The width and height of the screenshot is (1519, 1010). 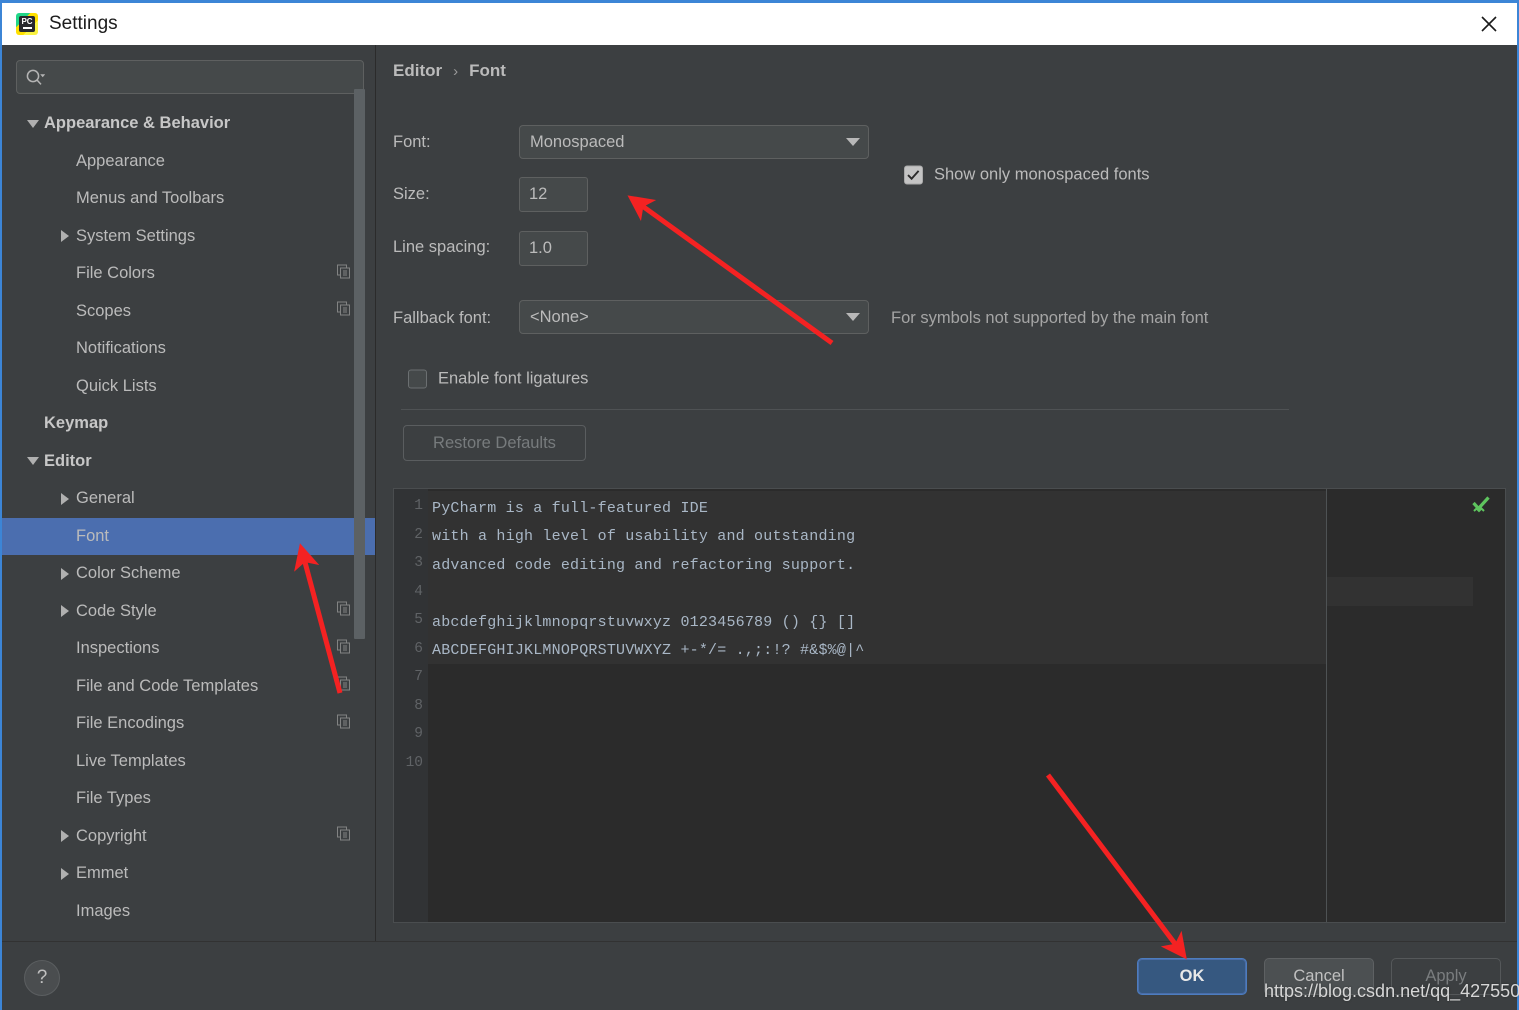 I want to click on help-button: ?, so click(x=42, y=978).